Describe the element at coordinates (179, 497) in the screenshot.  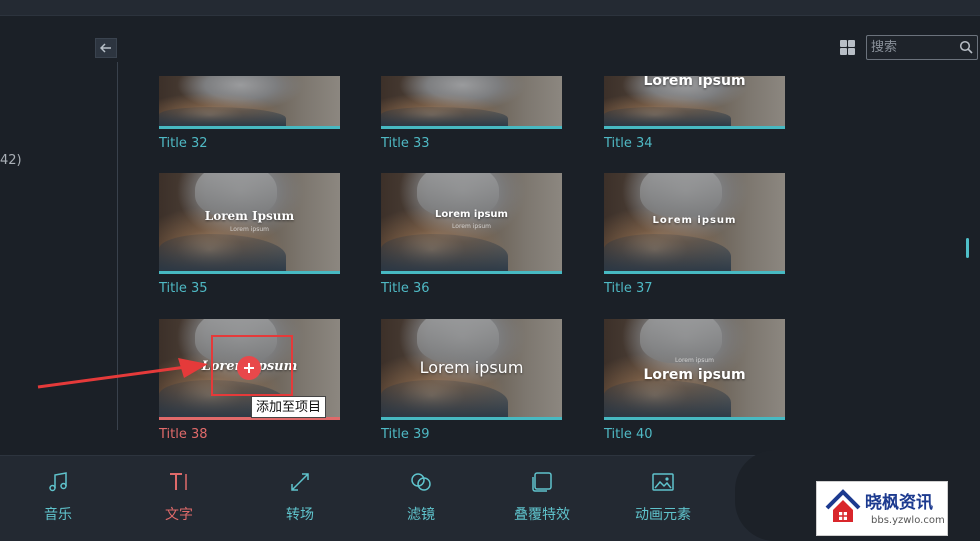
I see `nav-text: 文字` at that location.